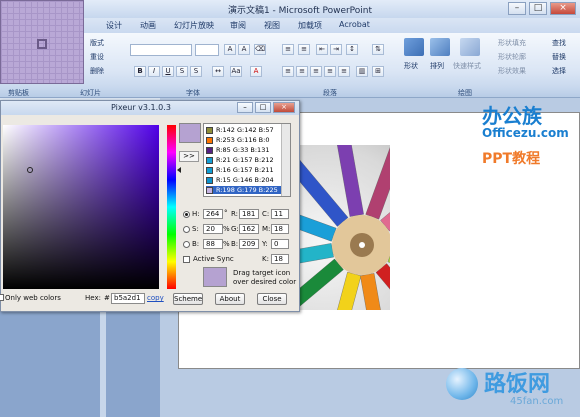  Describe the element at coordinates (148, 25) in the screenshot. I see `tab-animation: 动画` at that location.